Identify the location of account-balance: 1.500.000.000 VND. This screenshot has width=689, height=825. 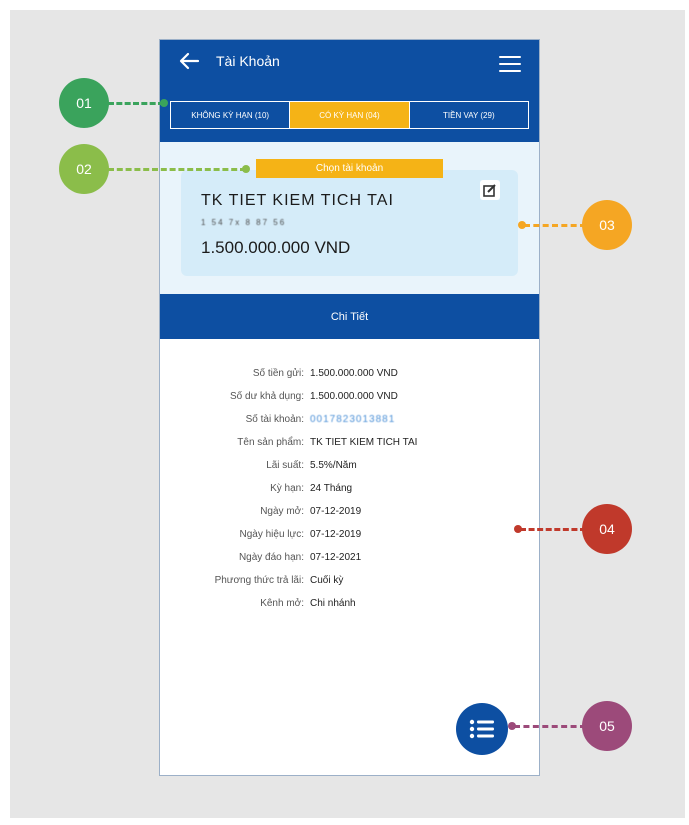
(276, 247).